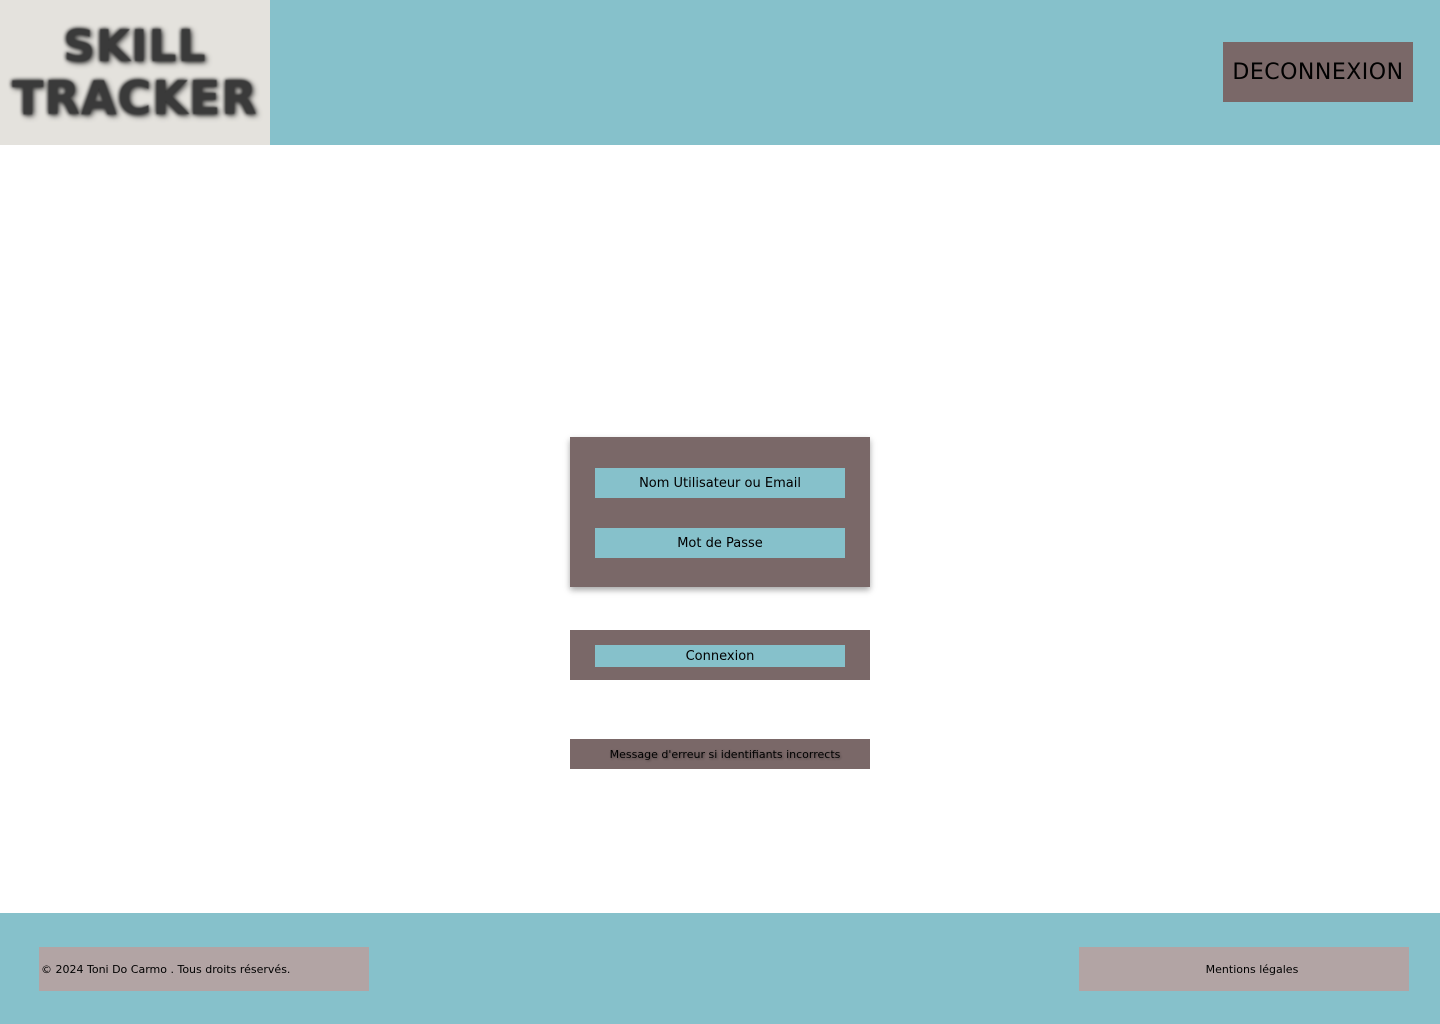  What do you see at coordinates (720, 483) in the screenshot?
I see `username-input` at bounding box center [720, 483].